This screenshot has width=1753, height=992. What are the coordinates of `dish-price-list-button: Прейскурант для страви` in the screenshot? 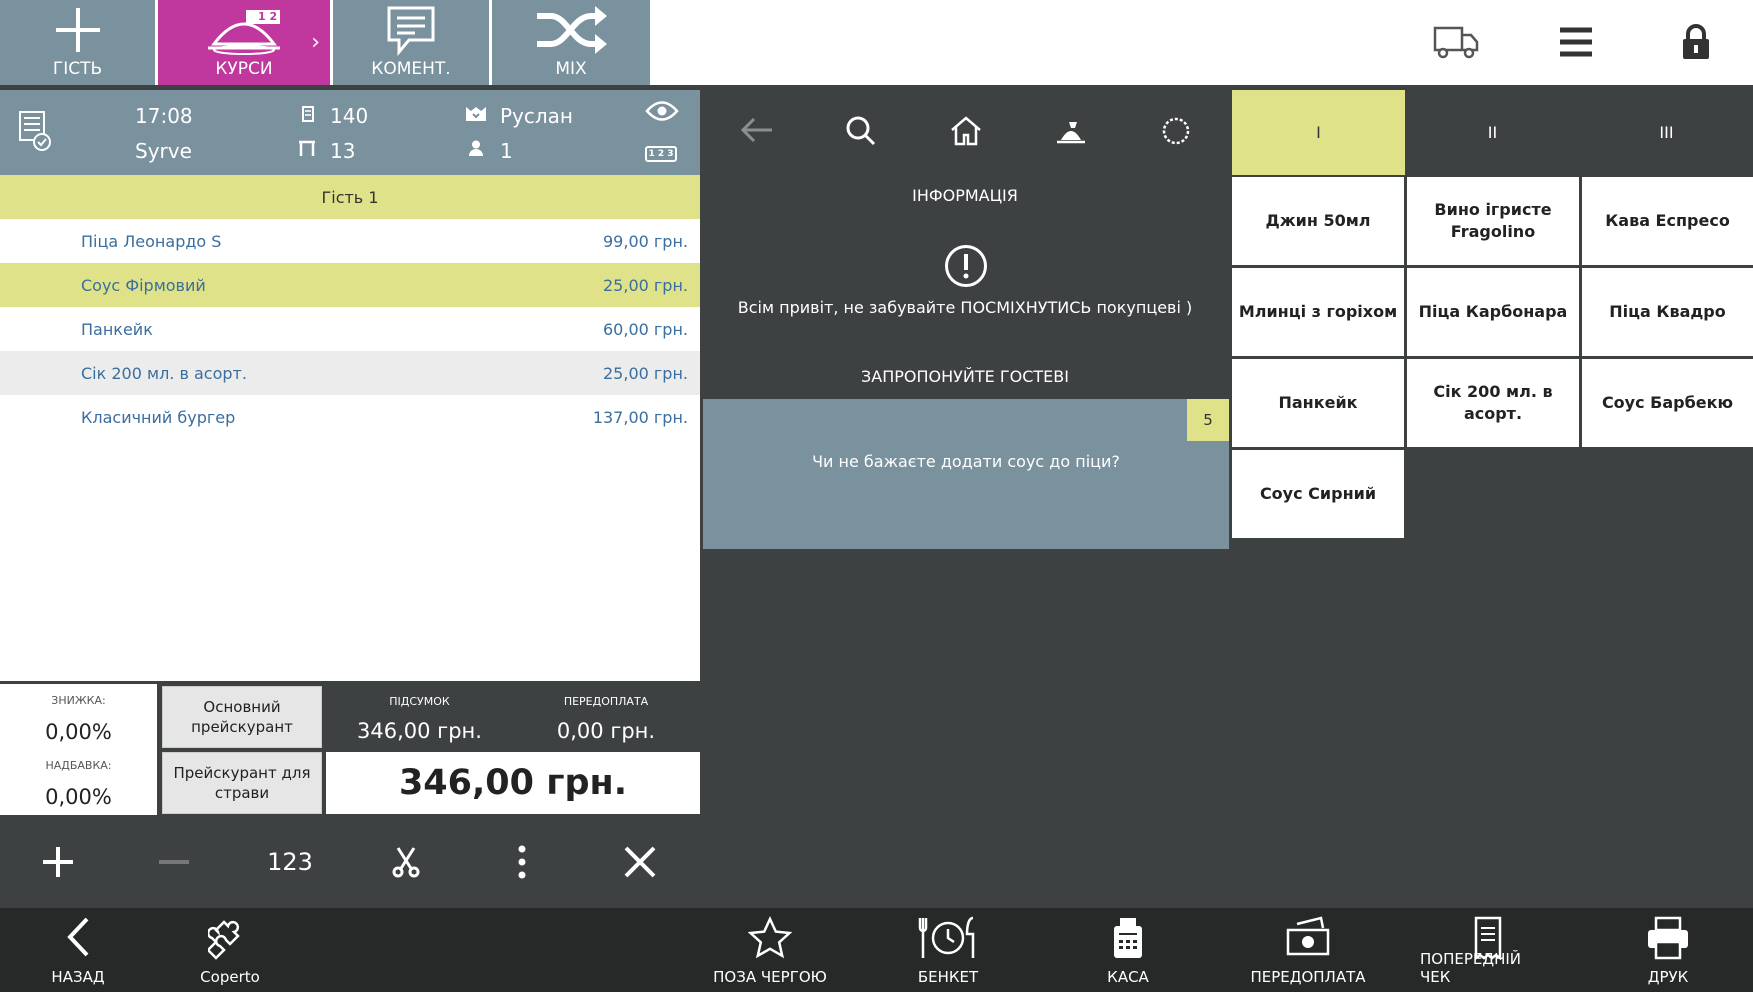 It's located at (242, 783).